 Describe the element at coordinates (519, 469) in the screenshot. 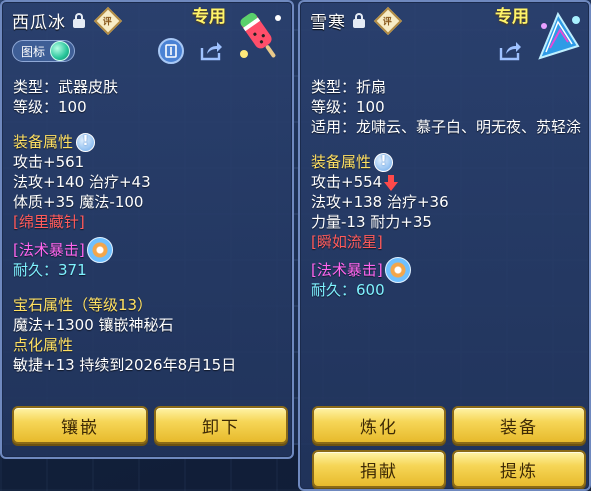

I see `extract-button: 提炼` at that location.